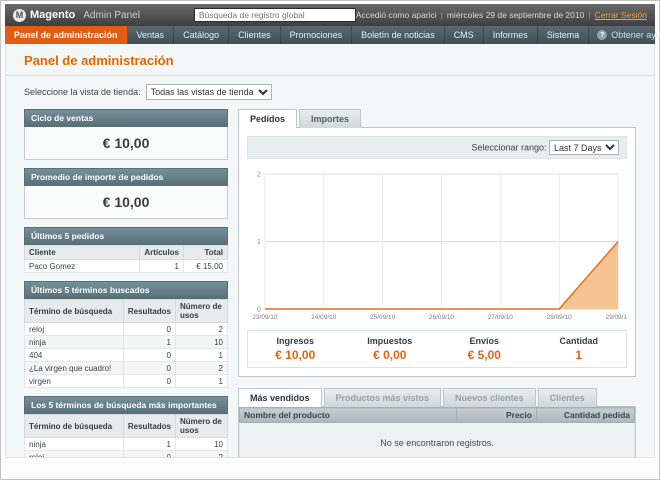 The image size is (660, 480). I want to click on table-cell: reloj, so click(74, 453).